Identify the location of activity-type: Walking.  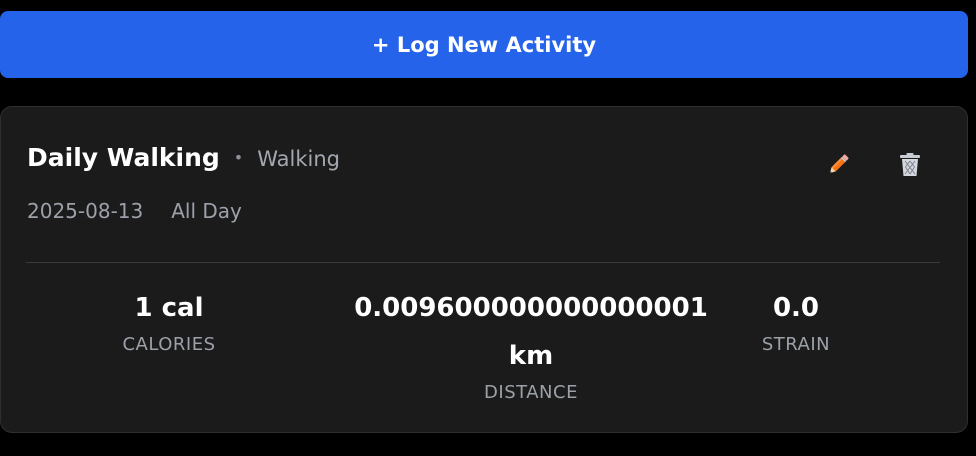
(298, 159).